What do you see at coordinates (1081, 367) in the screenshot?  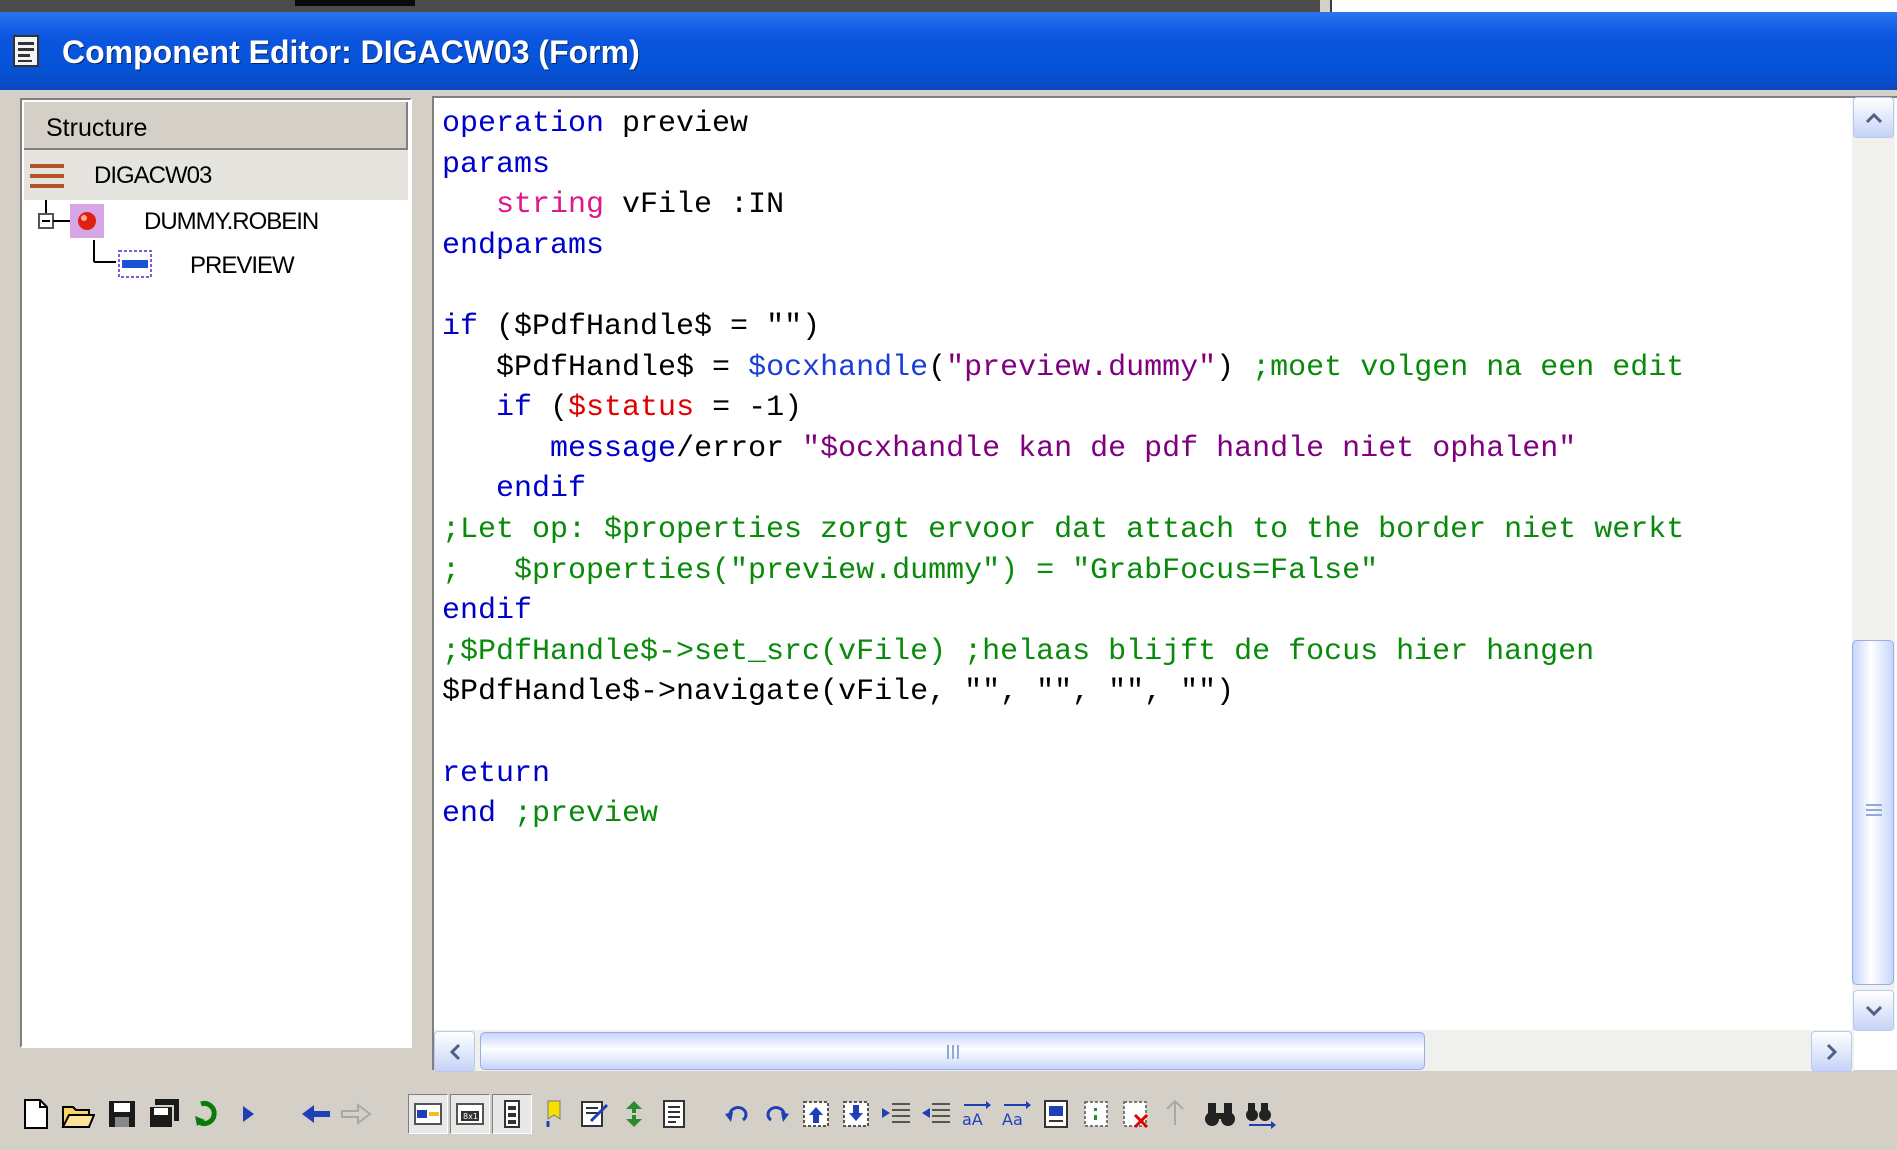 I see `code-string: "preview.dummy"` at bounding box center [1081, 367].